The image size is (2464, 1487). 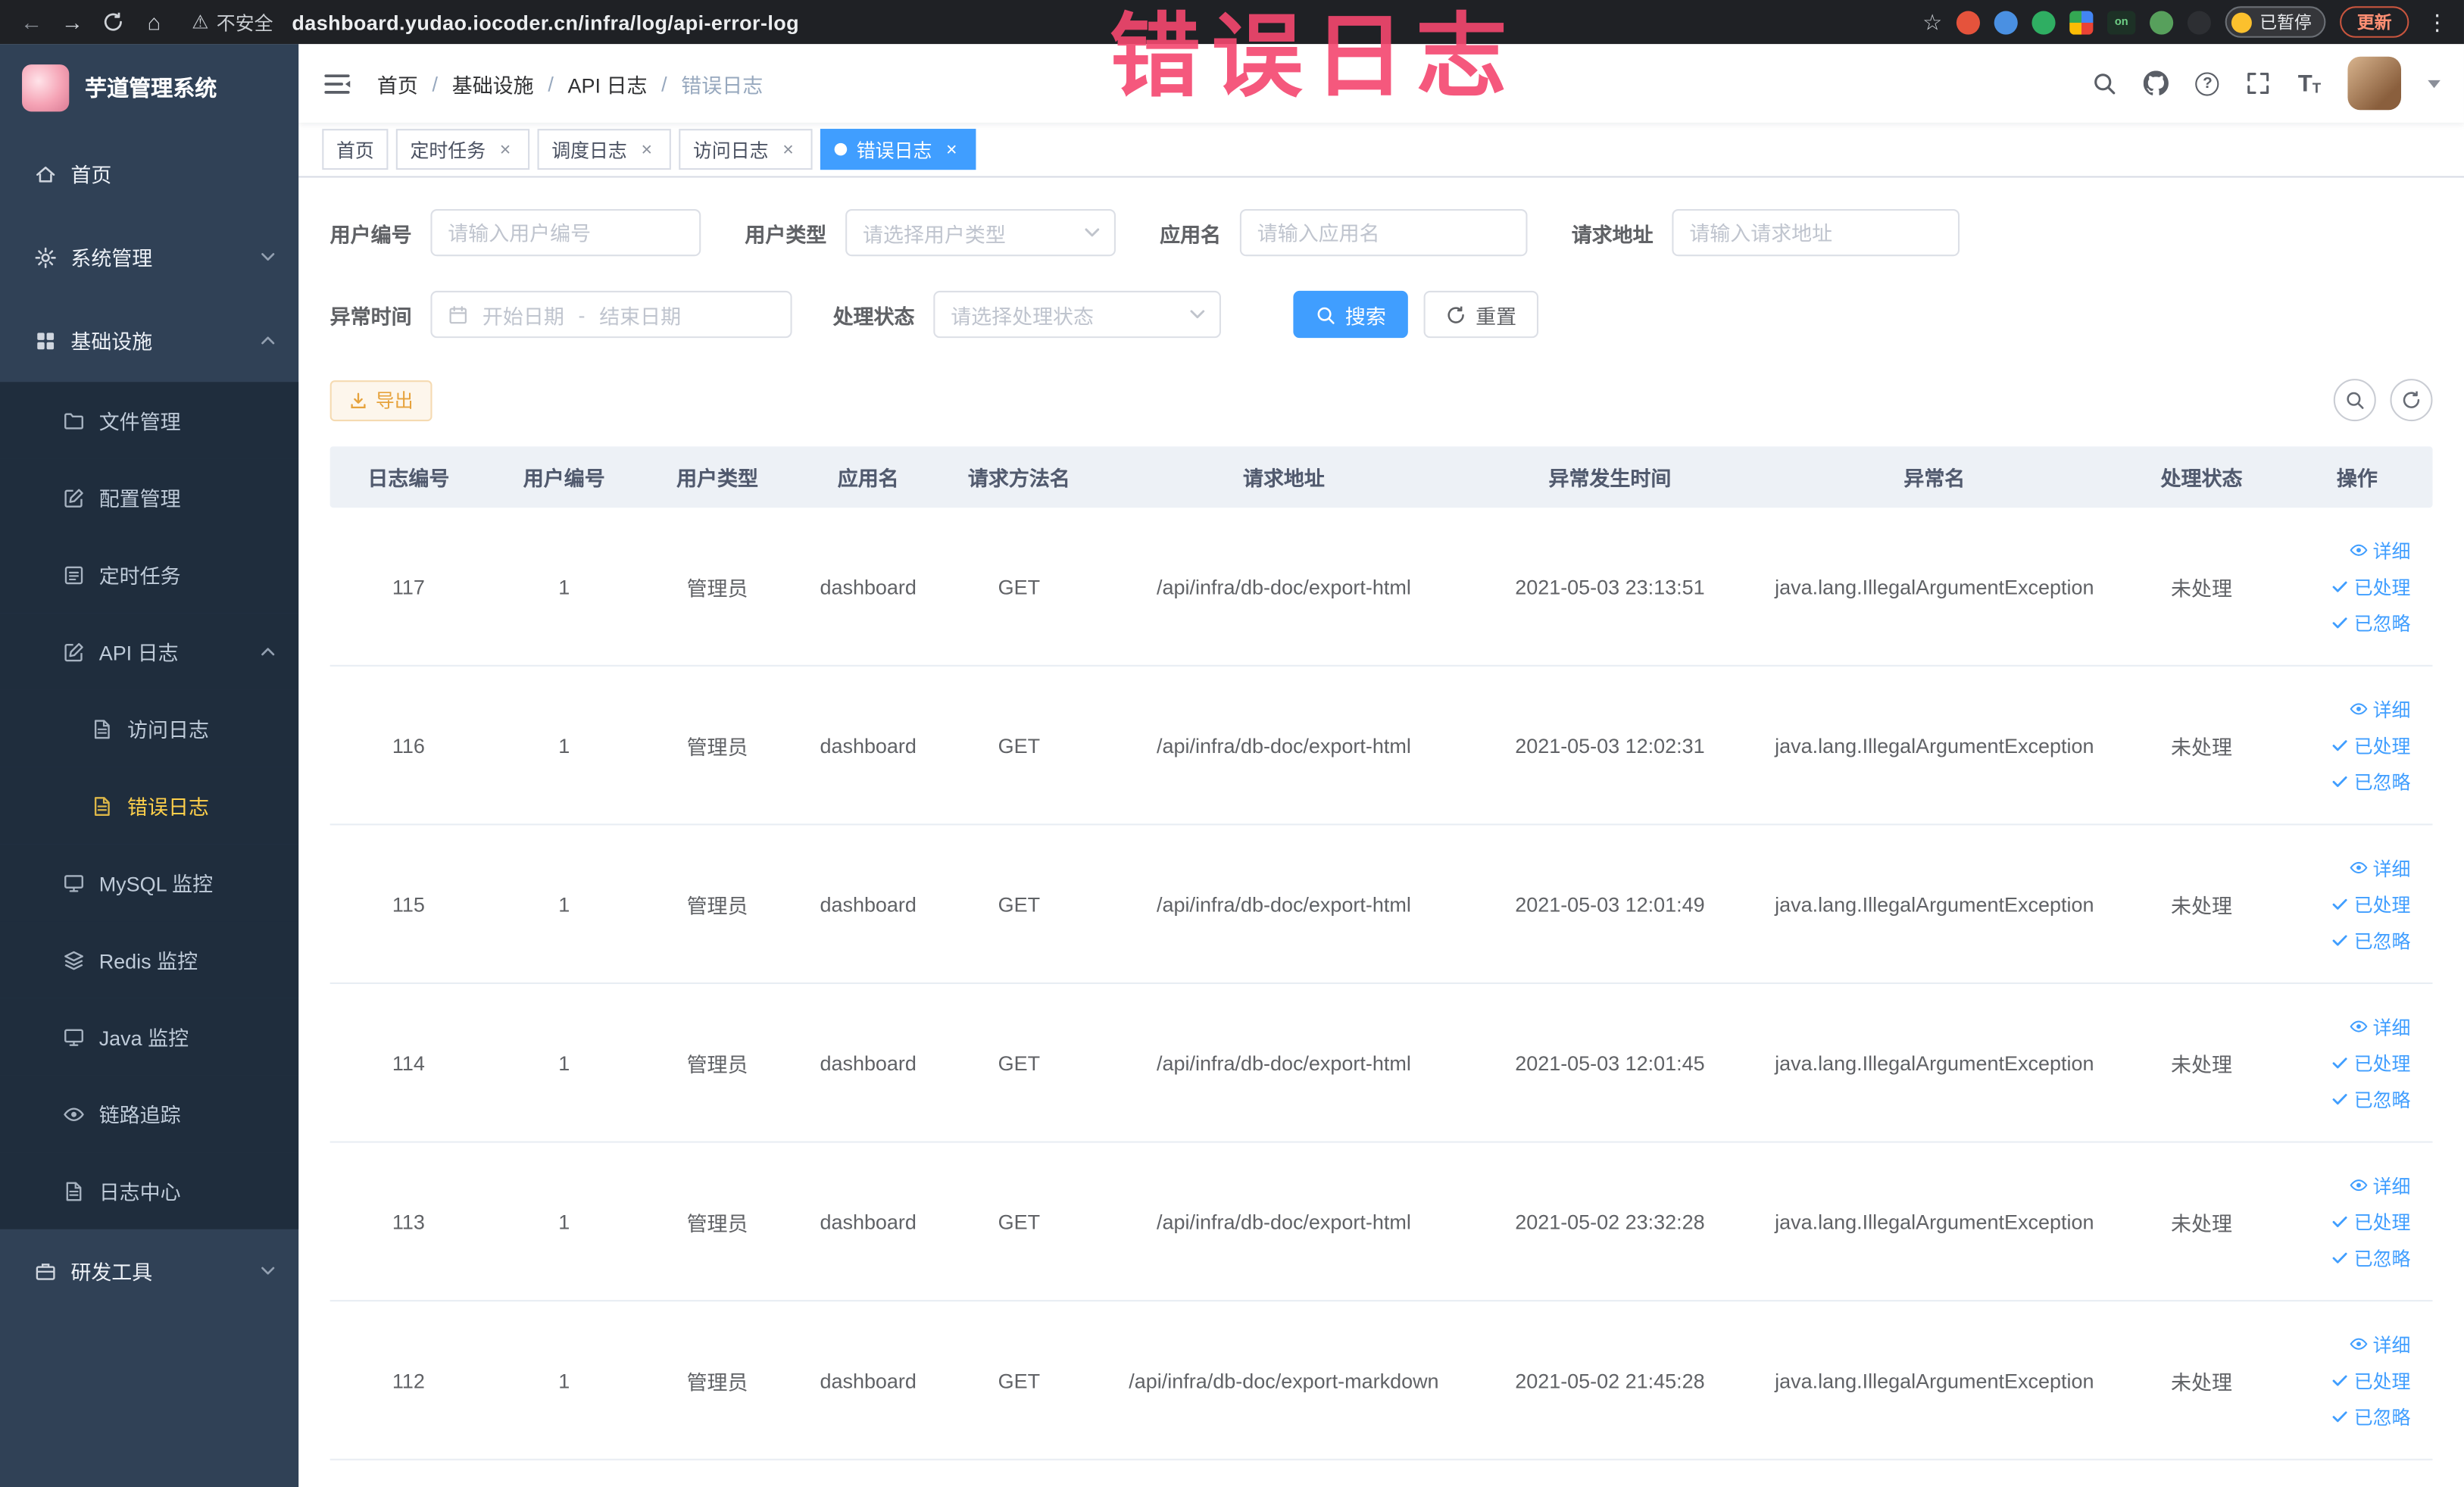 I want to click on date-range-picker: 开始日期 - 结束日期, so click(x=611, y=314).